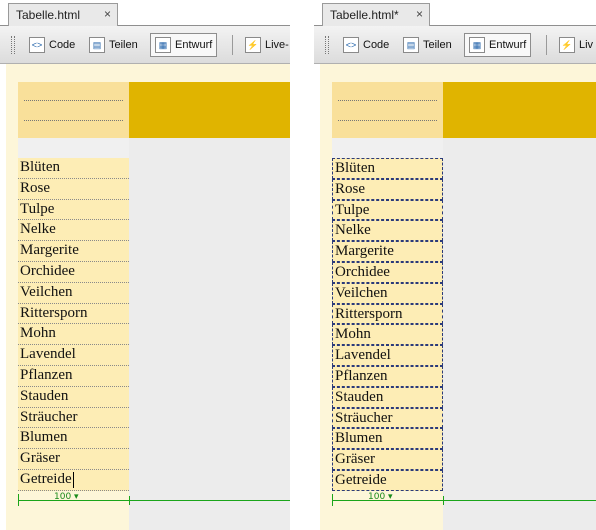  I want to click on text-caret, so click(73, 479).